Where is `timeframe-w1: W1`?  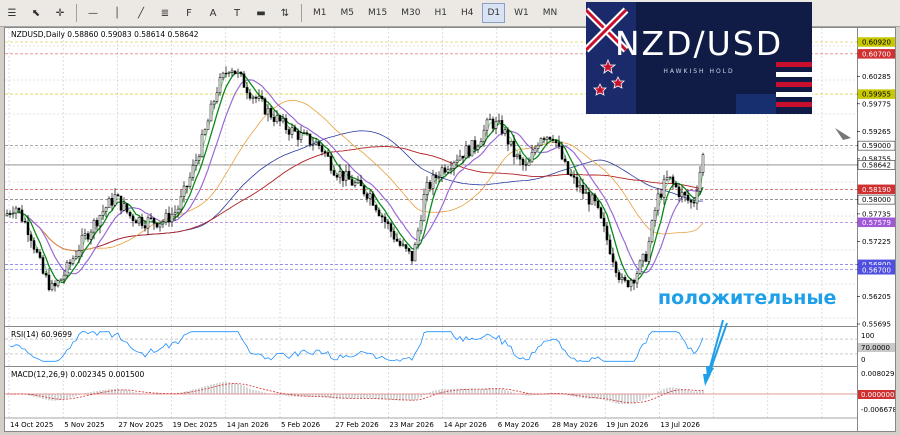
timeframe-w1: W1 is located at coordinates (521, 13).